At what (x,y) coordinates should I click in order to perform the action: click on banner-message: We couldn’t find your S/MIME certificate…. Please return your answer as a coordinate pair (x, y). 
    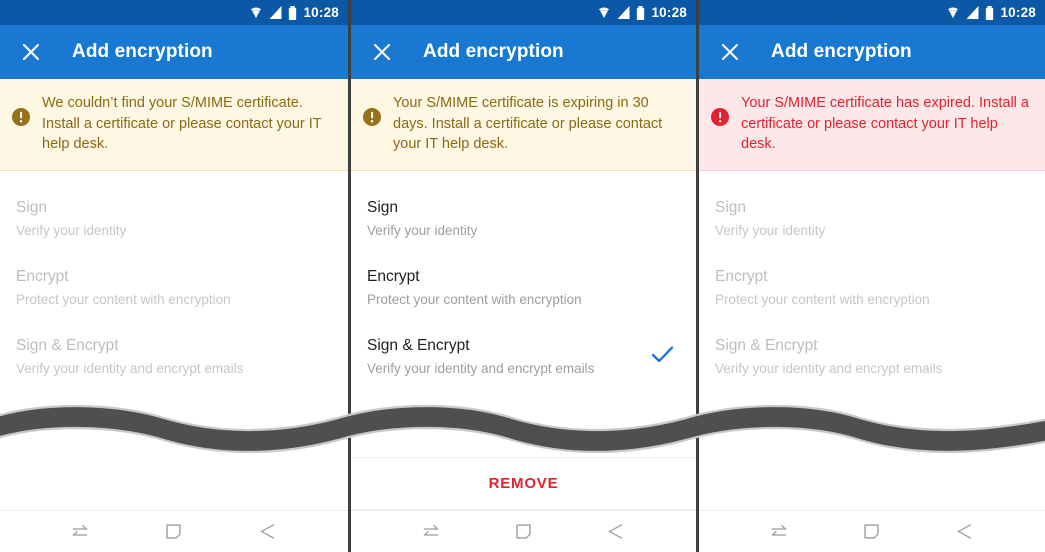
    Looking at the image, I should click on (182, 123).